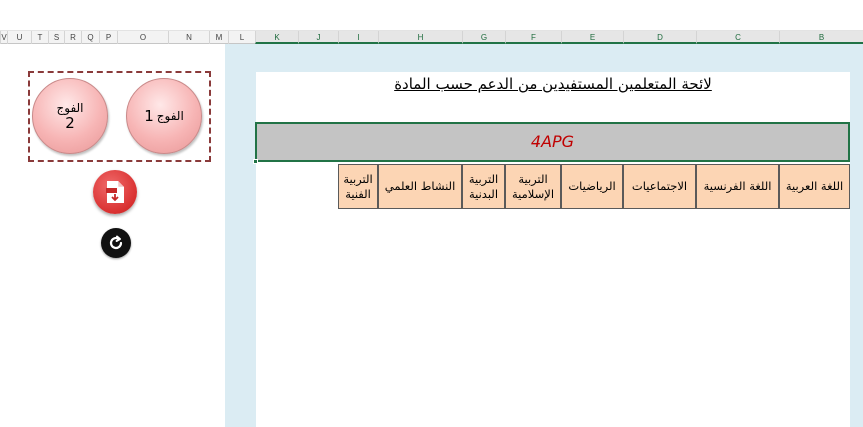  Describe the element at coordinates (318, 37) in the screenshot. I see `column-header-j: J` at that location.